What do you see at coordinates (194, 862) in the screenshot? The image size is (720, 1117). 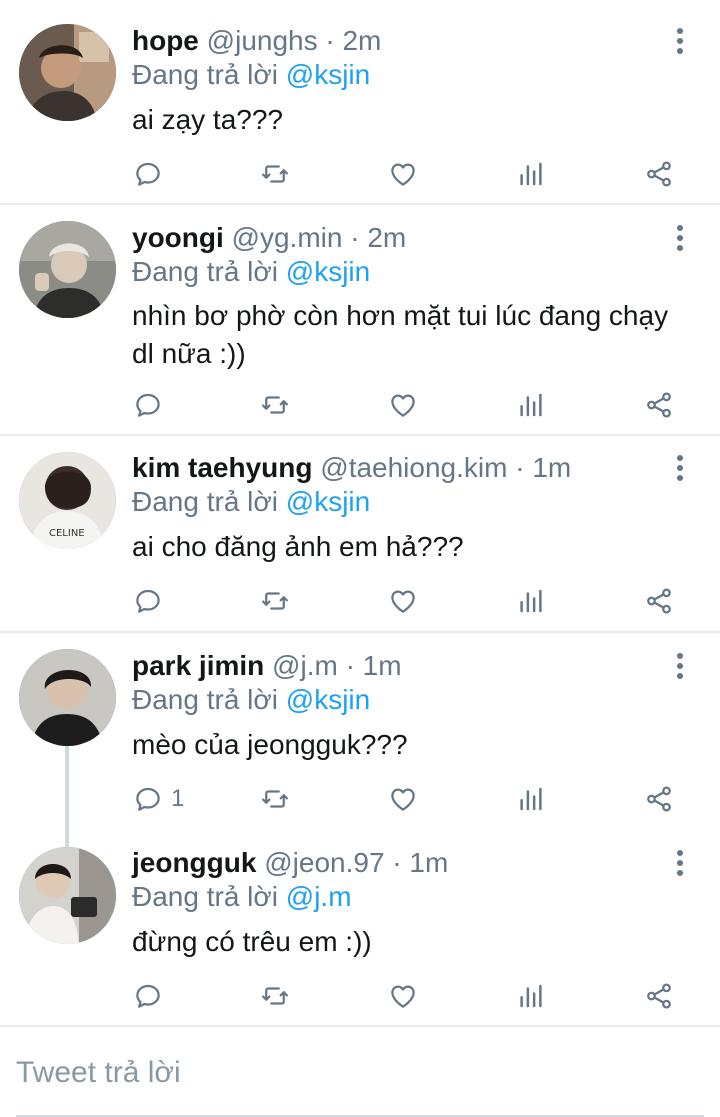 I see `display-name: jeongguk` at bounding box center [194, 862].